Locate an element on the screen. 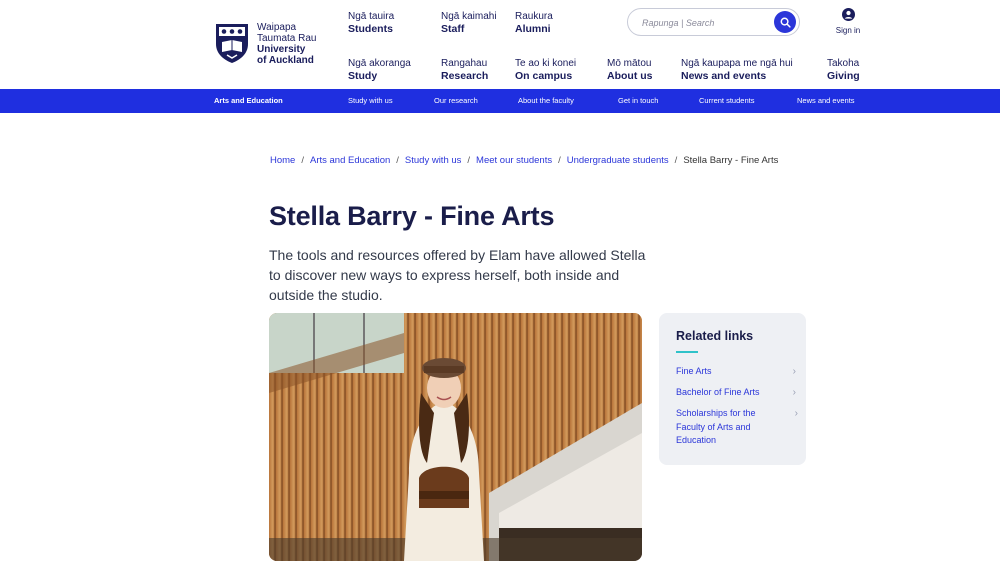 This screenshot has height=562, width=1000. sign-in-button: Sign in is located at coordinates (848, 21).